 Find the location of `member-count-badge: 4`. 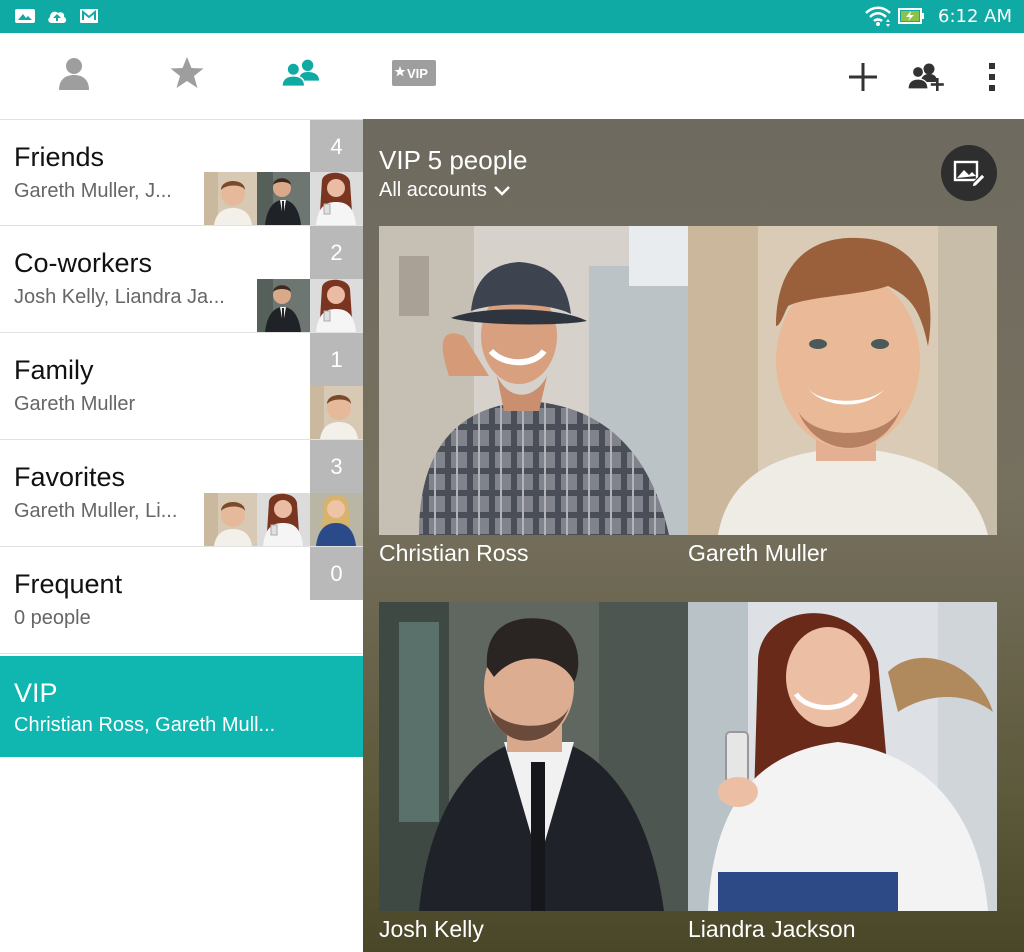

member-count-badge: 4 is located at coordinates (336, 146).